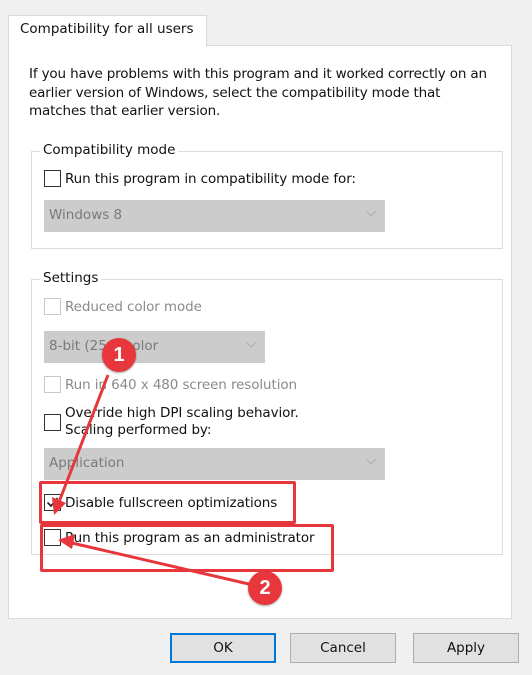 The image size is (532, 675). I want to click on cancel-button: Cancel, so click(343, 648).